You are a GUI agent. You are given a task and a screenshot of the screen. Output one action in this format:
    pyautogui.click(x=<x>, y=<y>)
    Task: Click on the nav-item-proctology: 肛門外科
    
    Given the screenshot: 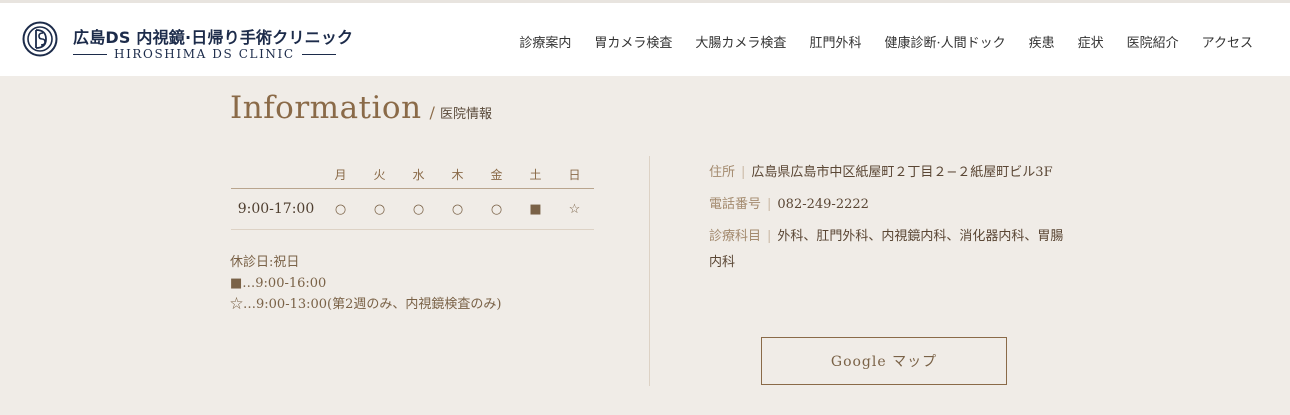 What is the action you would take?
    pyautogui.click(x=835, y=41)
    